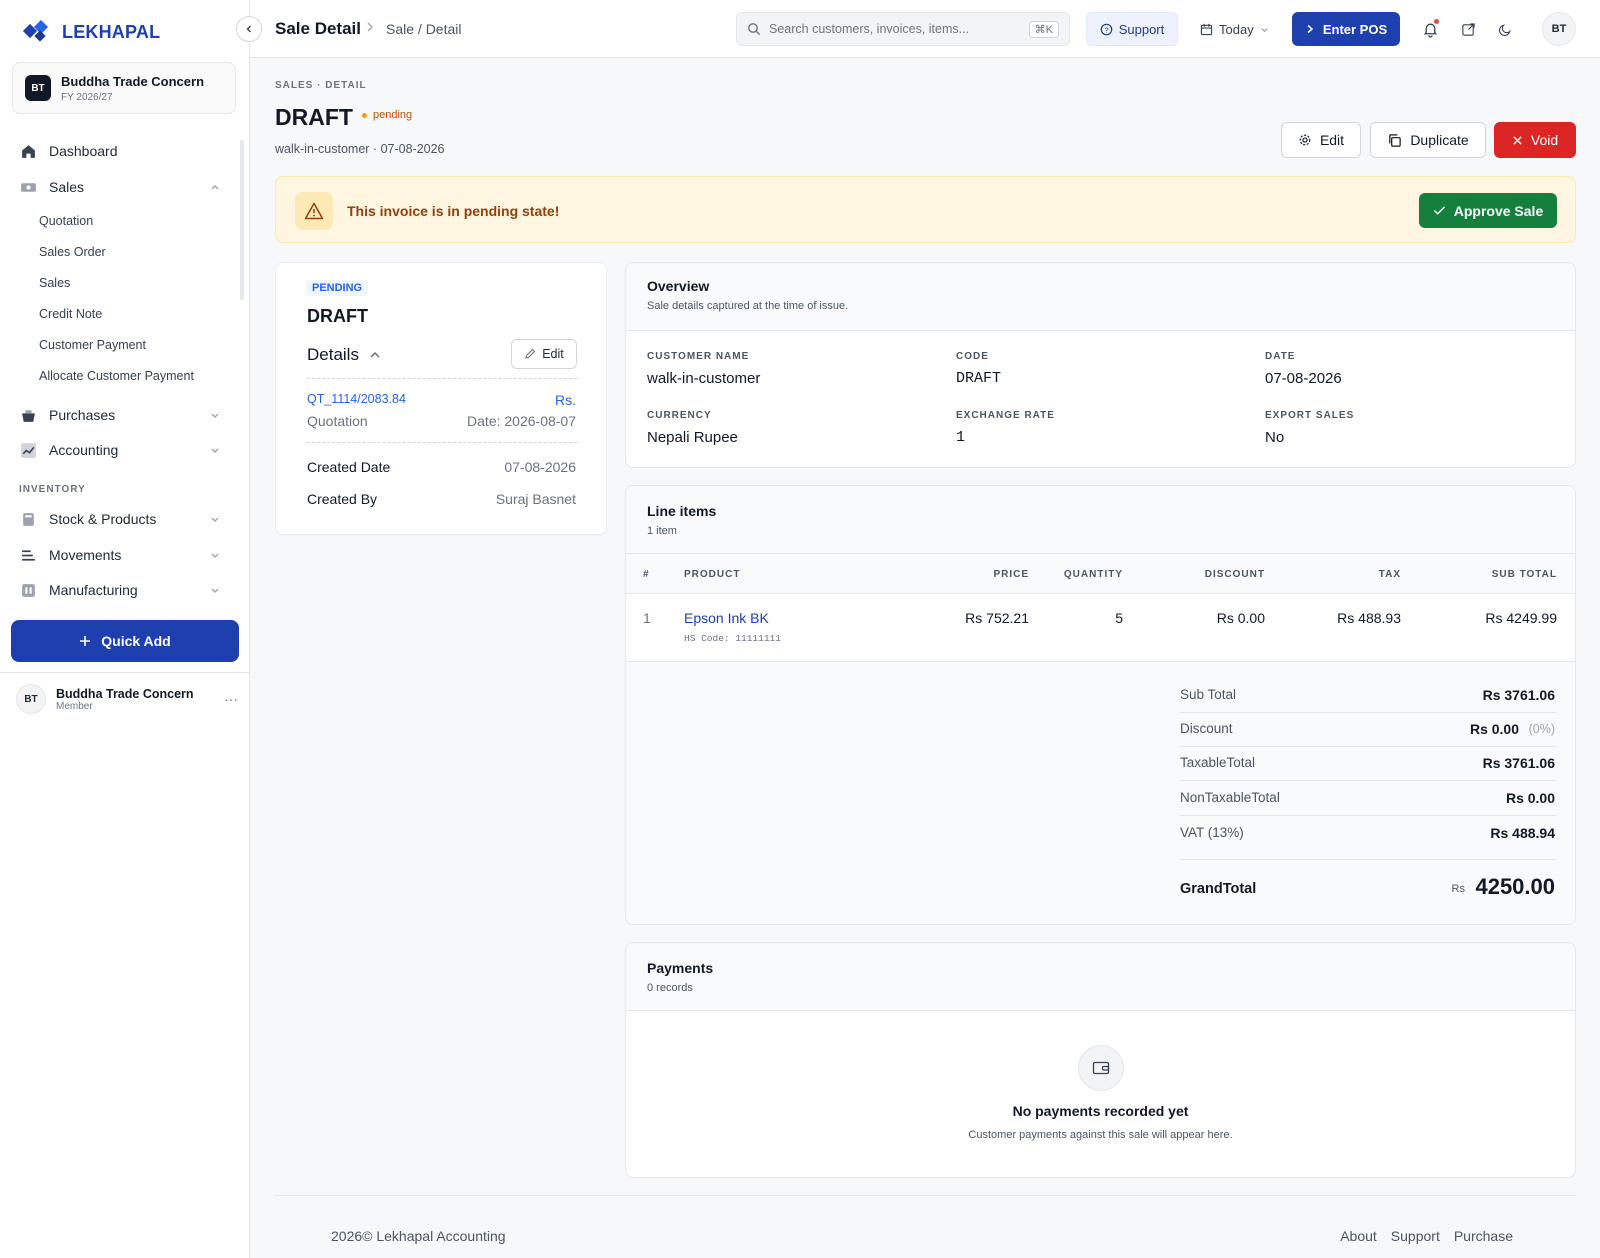 Image resolution: width=1600 pixels, height=1258 pixels. What do you see at coordinates (646, 574) in the screenshot?
I see `column-header: #` at bounding box center [646, 574].